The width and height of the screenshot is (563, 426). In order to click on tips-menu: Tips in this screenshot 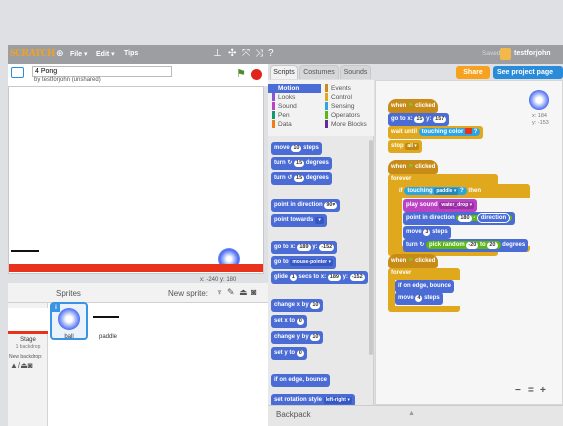, I will do `click(131, 53)`.